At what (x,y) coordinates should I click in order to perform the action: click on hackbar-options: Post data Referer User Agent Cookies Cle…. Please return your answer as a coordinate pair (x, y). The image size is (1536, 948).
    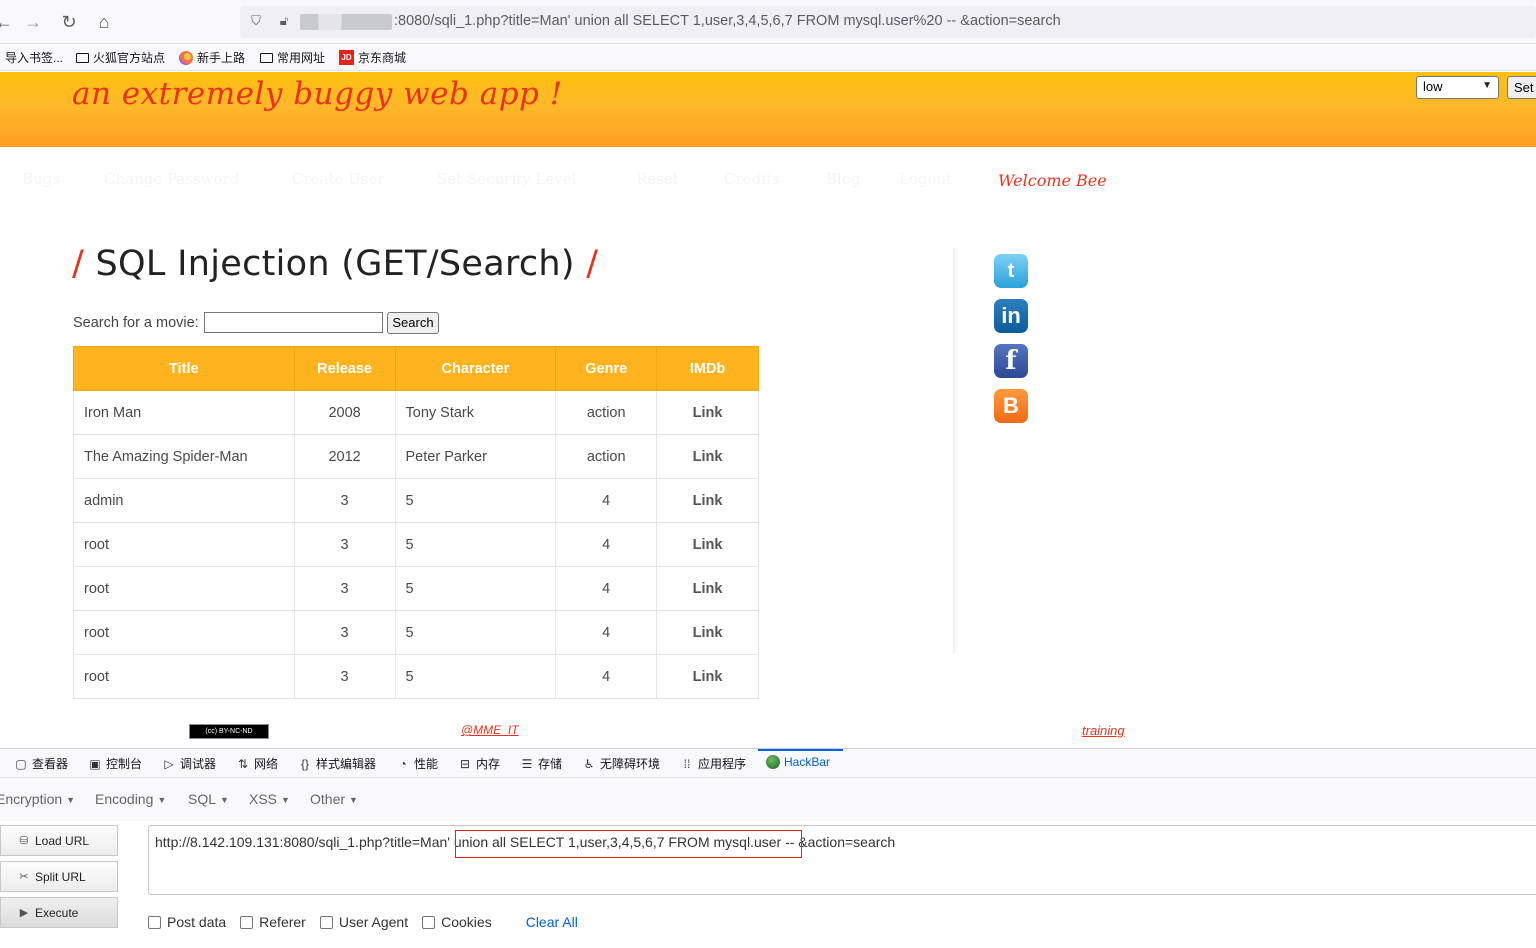
    Looking at the image, I should click on (363, 922).